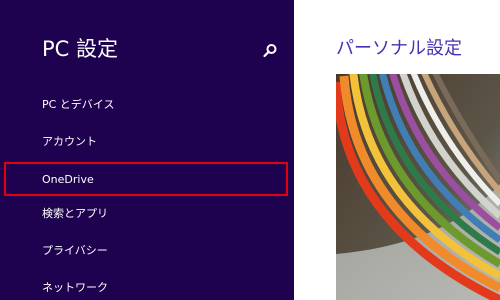 This screenshot has height=300, width=500. I want to click on sidebar-item-search-and-apps: 検索とアプリ, so click(147, 214).